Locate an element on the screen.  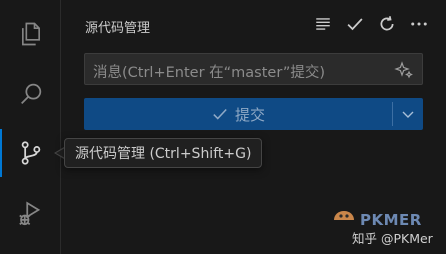
watermark-brand: PKMER is located at coordinates (391, 220).